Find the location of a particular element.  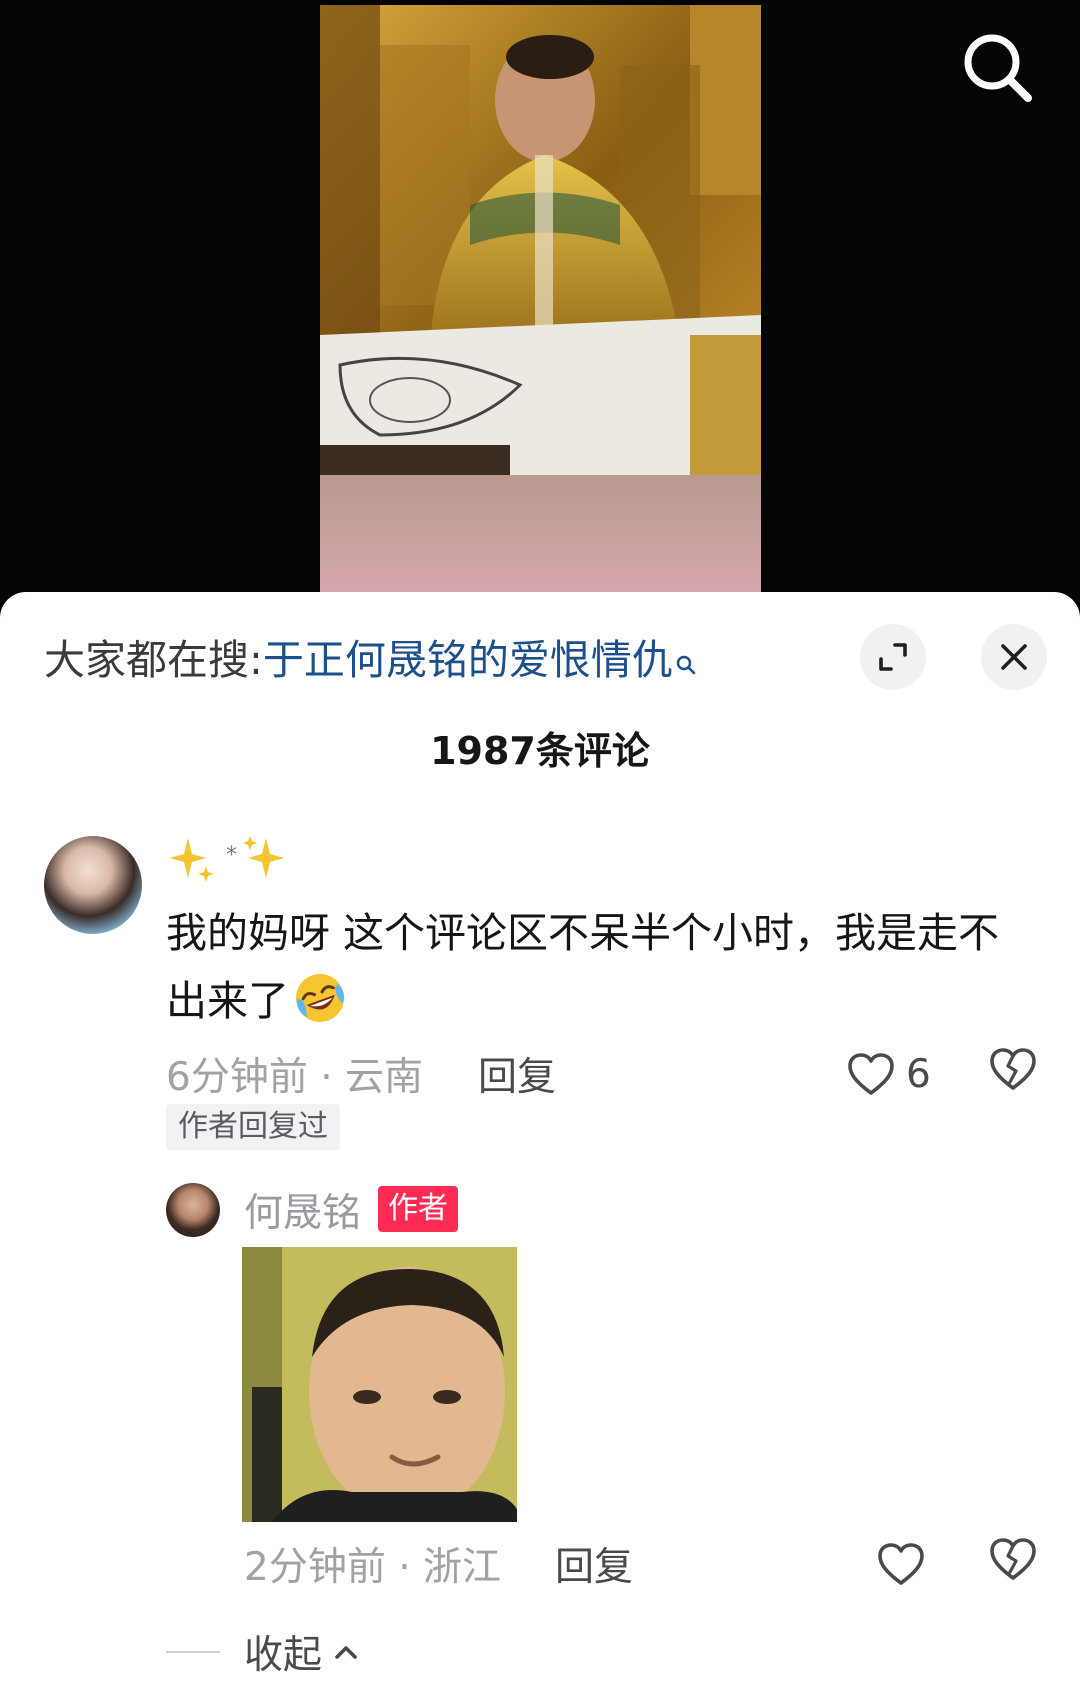

search-icon is located at coordinates (998, 68).